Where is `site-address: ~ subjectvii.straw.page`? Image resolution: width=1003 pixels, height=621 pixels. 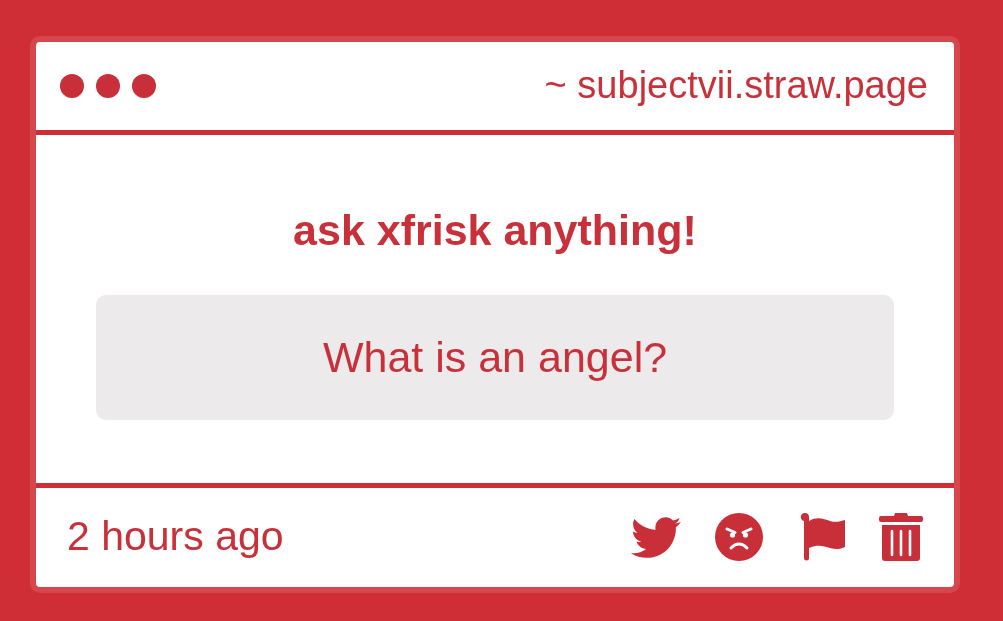 site-address: ~ subjectvii.straw.page is located at coordinates (736, 86).